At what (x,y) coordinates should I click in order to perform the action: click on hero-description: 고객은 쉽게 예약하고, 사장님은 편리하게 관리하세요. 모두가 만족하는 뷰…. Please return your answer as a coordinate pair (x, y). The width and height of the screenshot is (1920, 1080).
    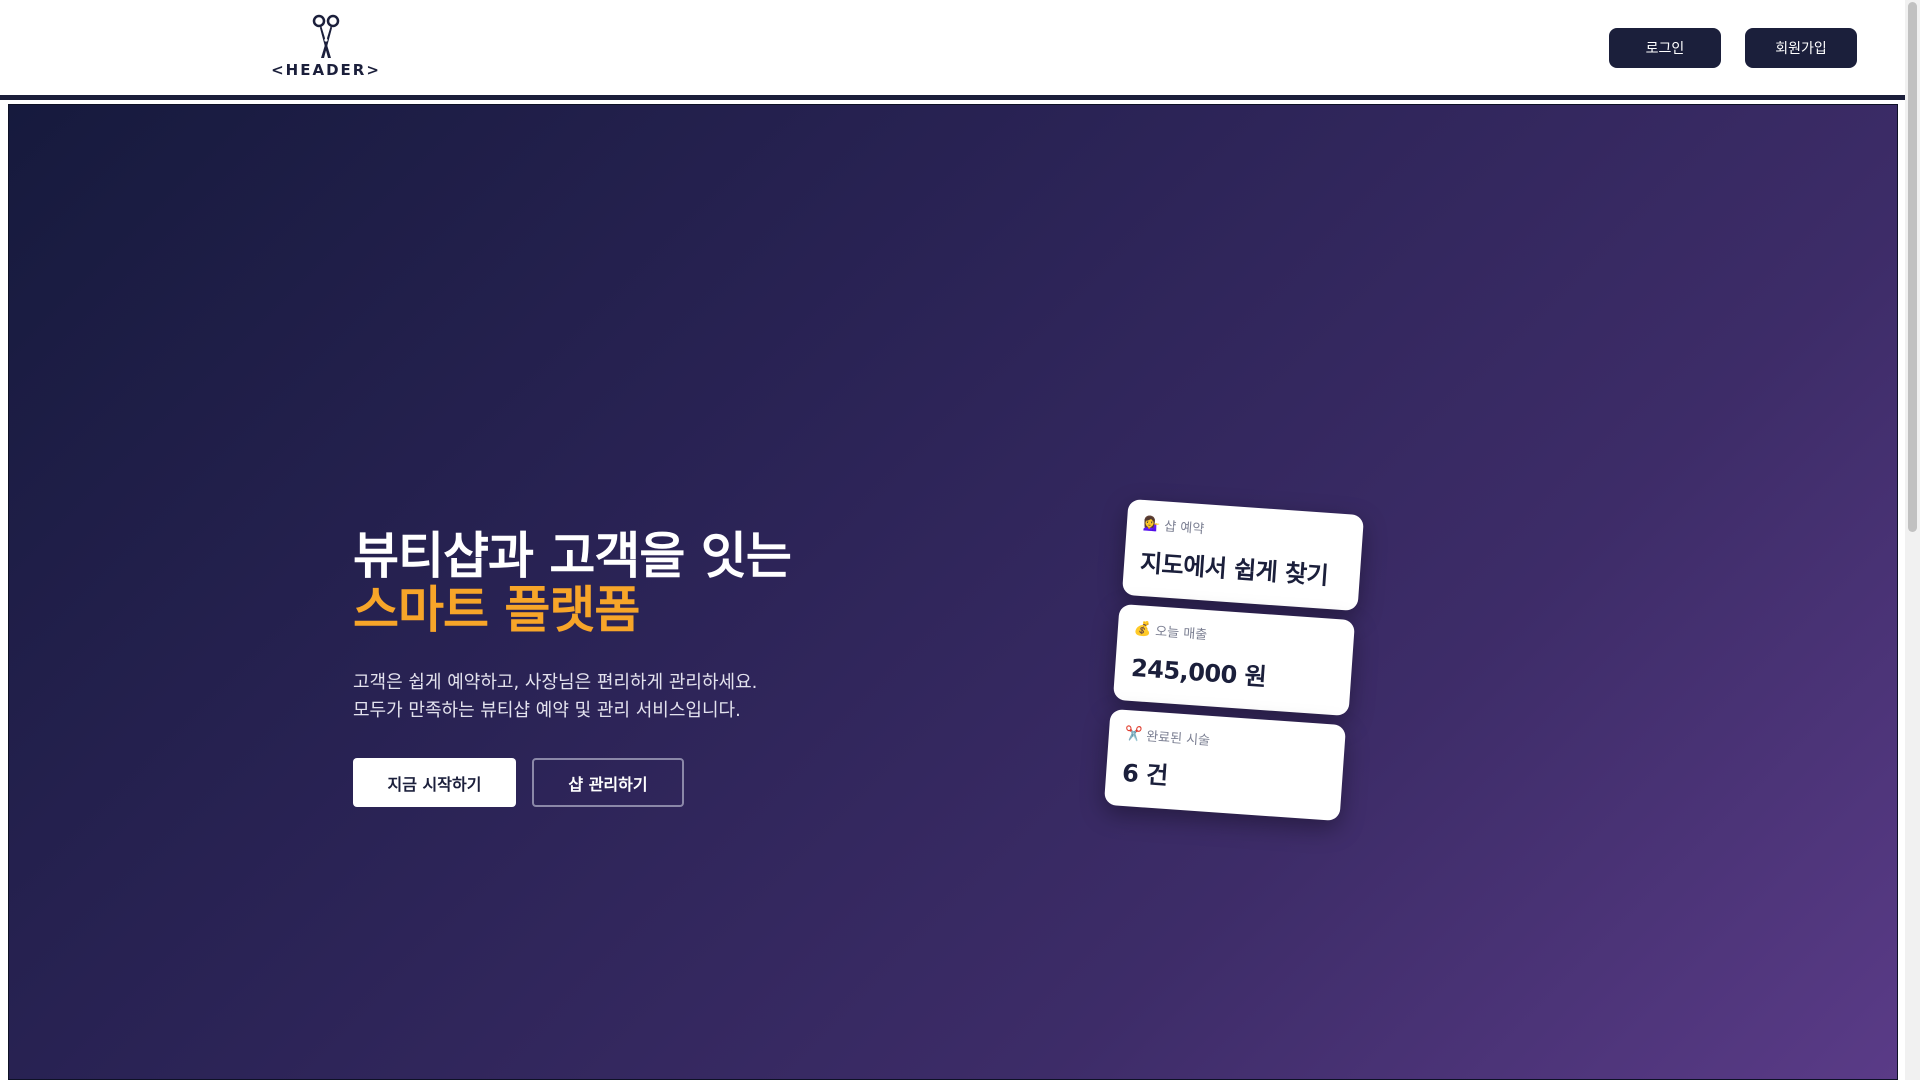
    Looking at the image, I should click on (572, 697).